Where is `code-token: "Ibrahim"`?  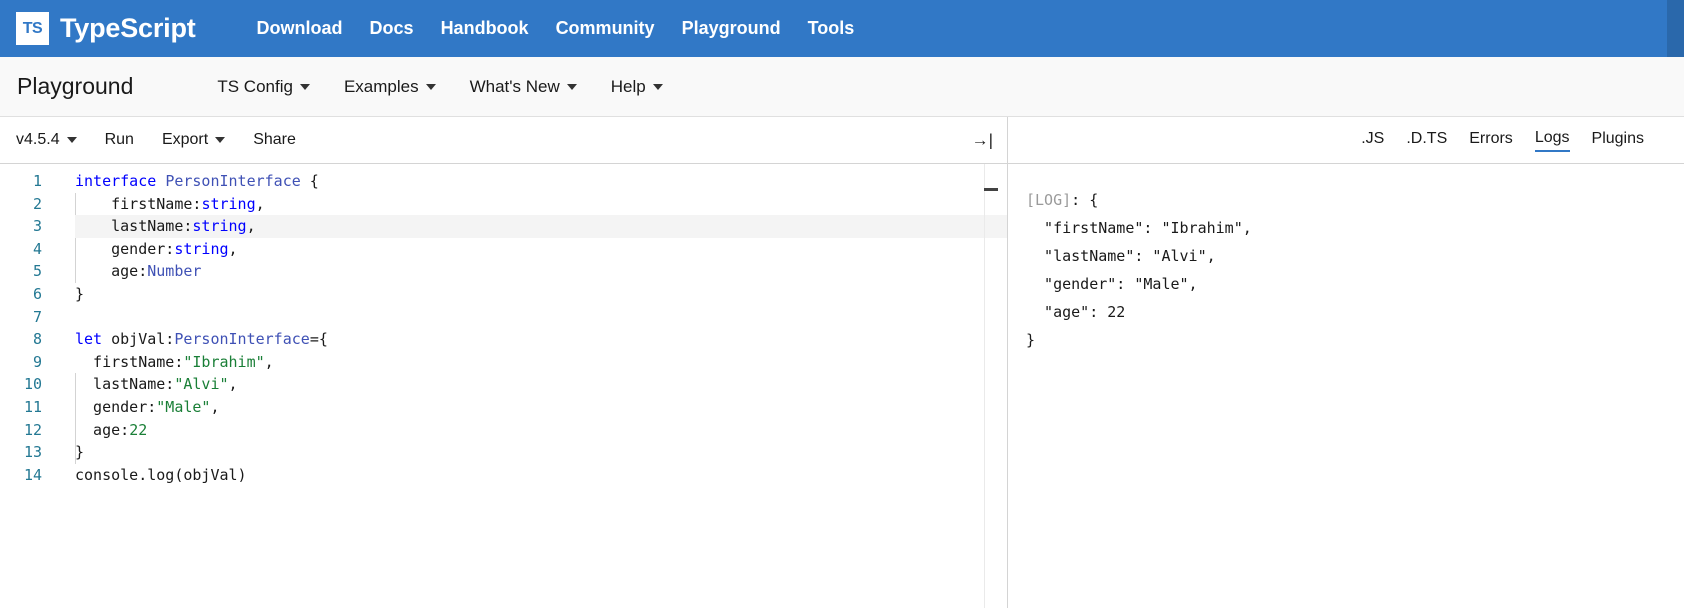
code-token: "Ibrahim" is located at coordinates (224, 361).